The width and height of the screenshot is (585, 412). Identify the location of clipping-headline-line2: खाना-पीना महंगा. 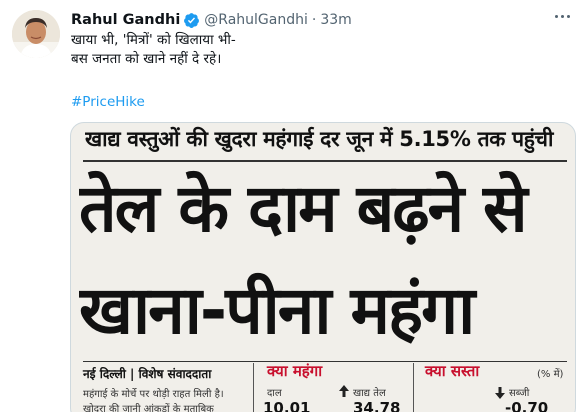
(277, 310).